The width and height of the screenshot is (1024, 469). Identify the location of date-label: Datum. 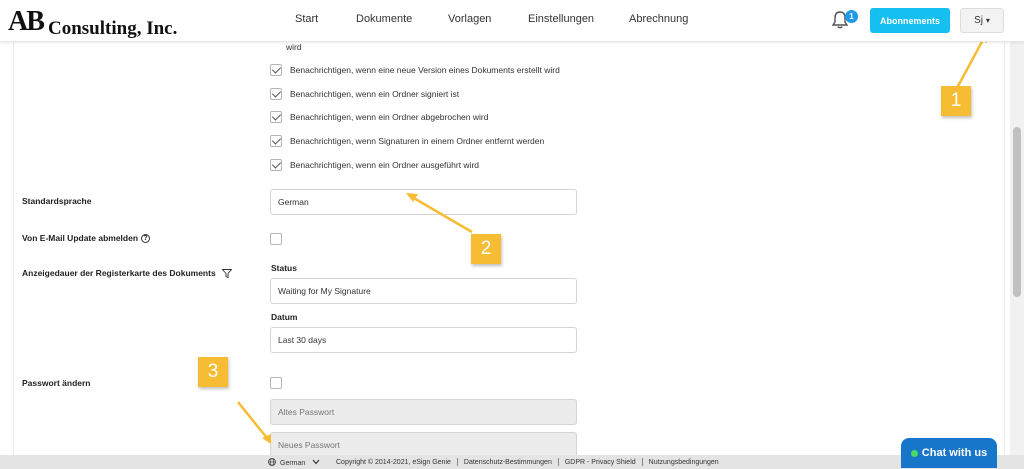
(284, 317).